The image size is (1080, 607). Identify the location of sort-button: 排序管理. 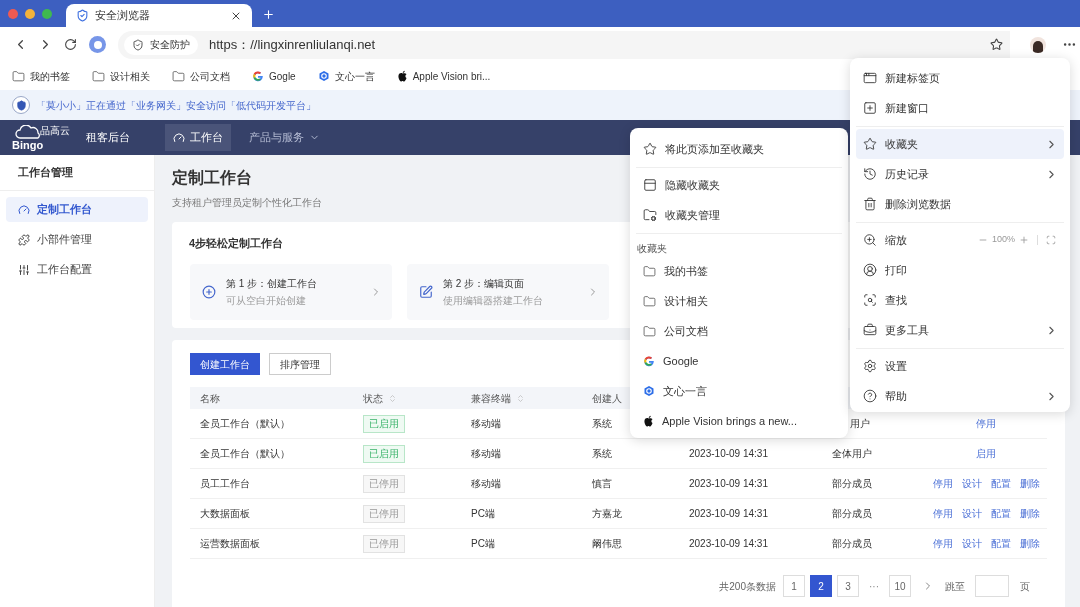
(300, 364).